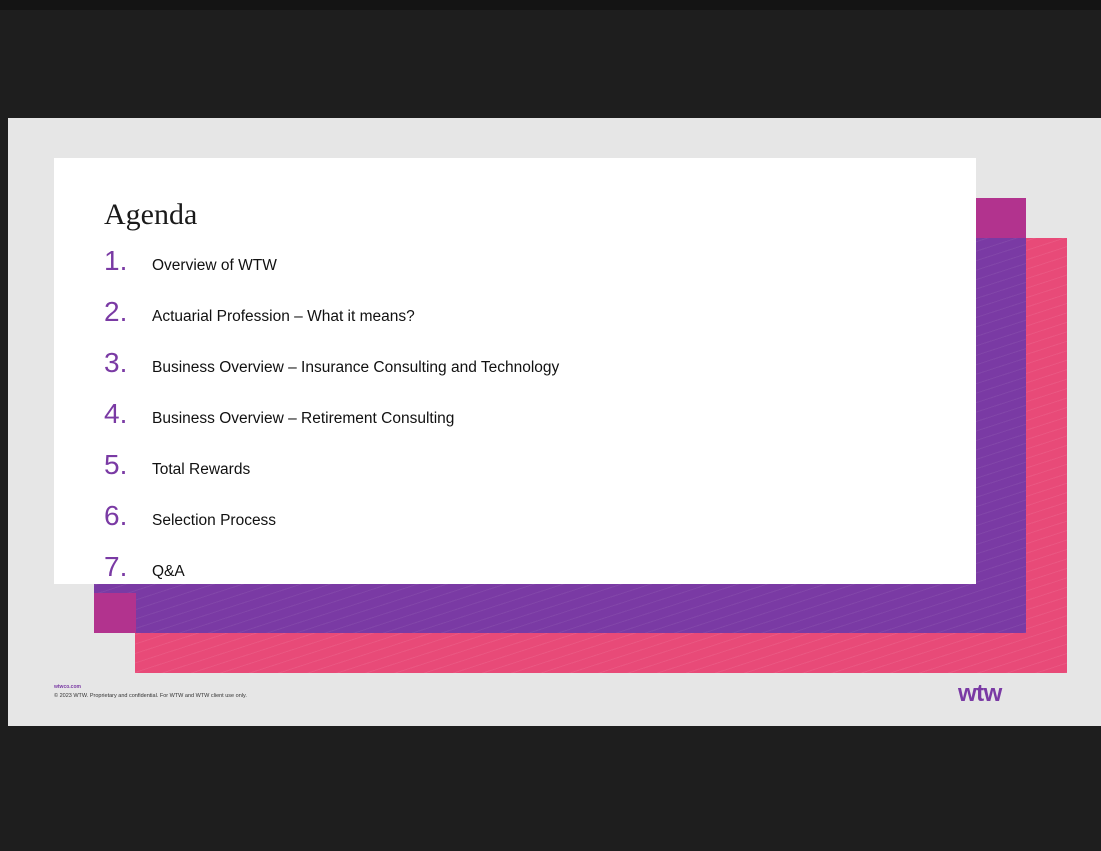 The height and width of the screenshot is (851, 1101). I want to click on decorative-overlap-bottom, so click(115, 613).